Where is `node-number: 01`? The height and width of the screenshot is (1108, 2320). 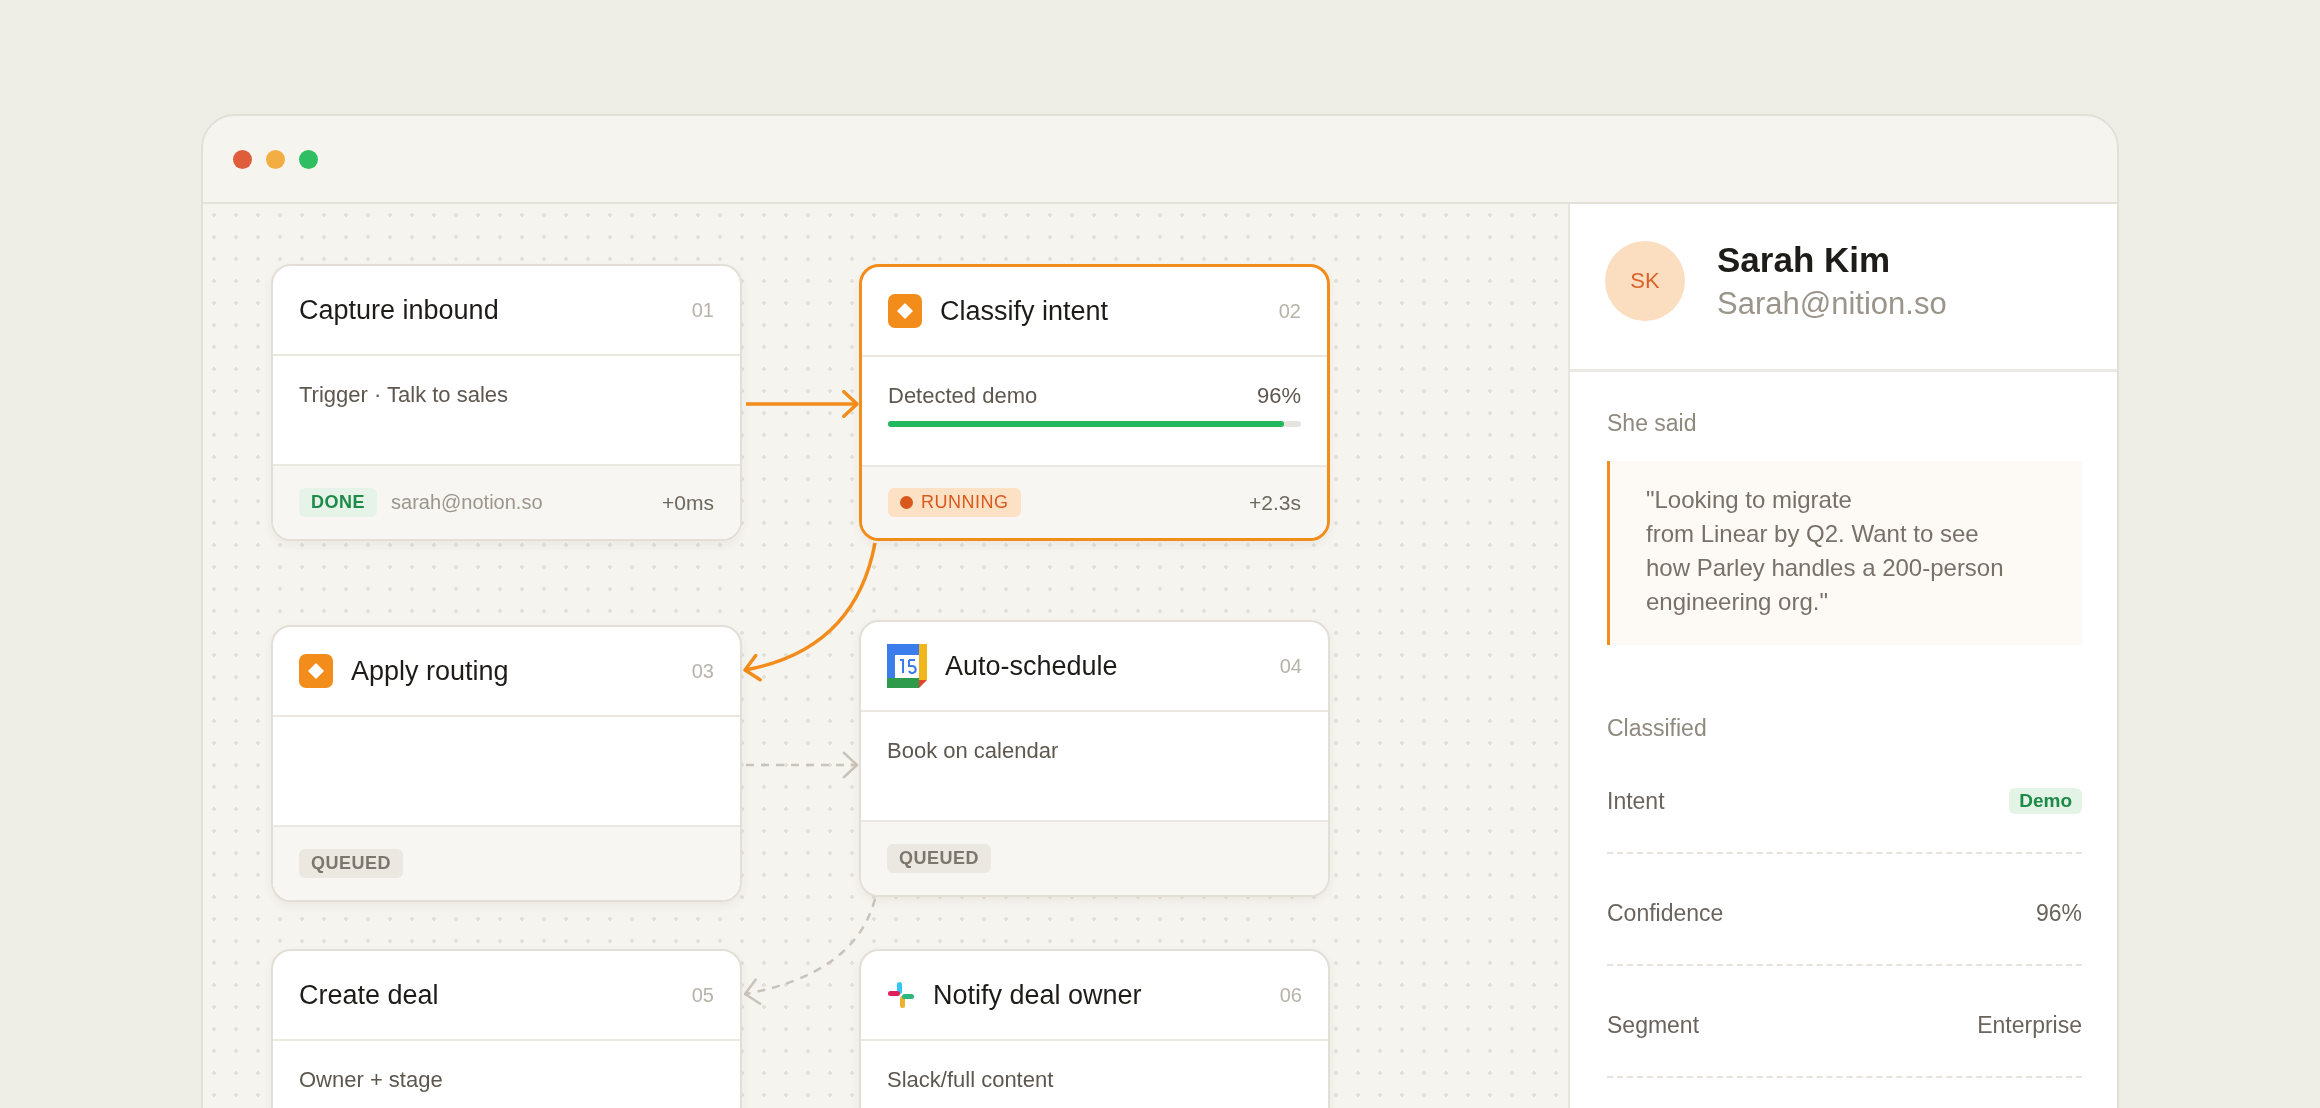 node-number: 01 is located at coordinates (702, 310).